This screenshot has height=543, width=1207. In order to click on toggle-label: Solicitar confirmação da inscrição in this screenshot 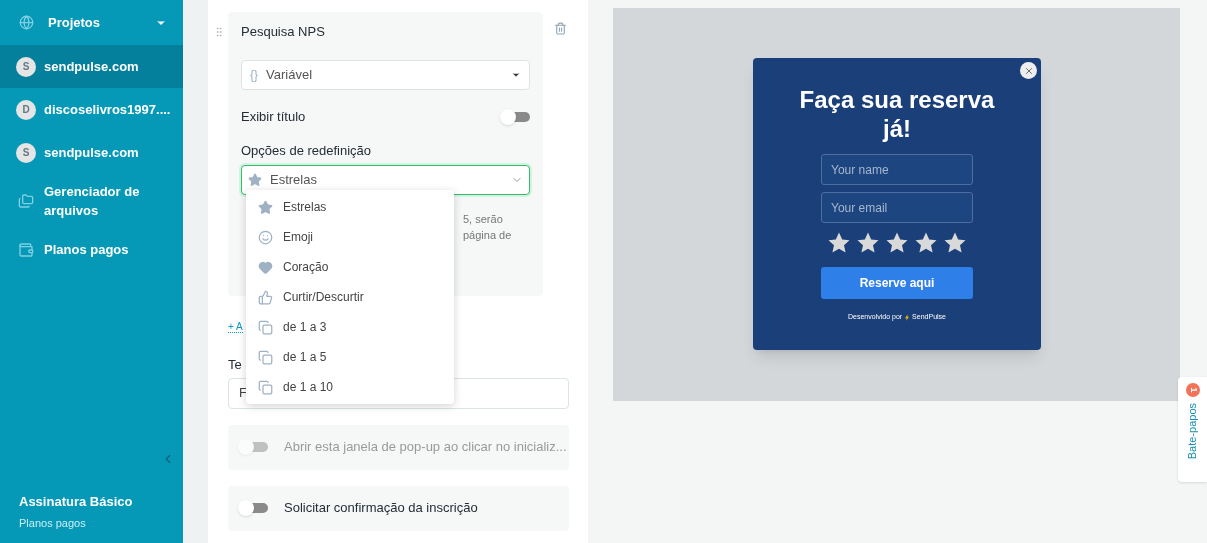, I will do `click(381, 508)`.